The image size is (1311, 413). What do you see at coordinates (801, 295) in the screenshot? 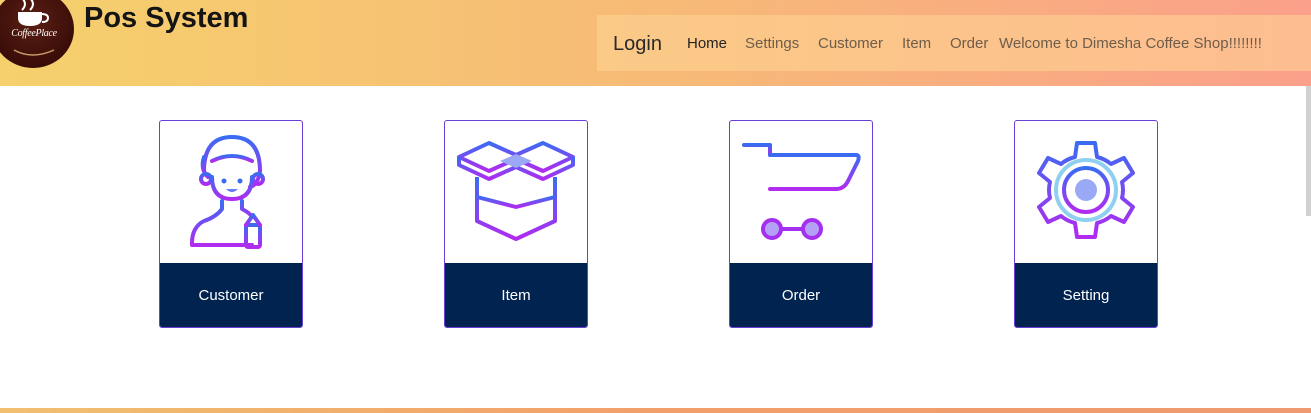
I see `order-card-label: Order` at bounding box center [801, 295].